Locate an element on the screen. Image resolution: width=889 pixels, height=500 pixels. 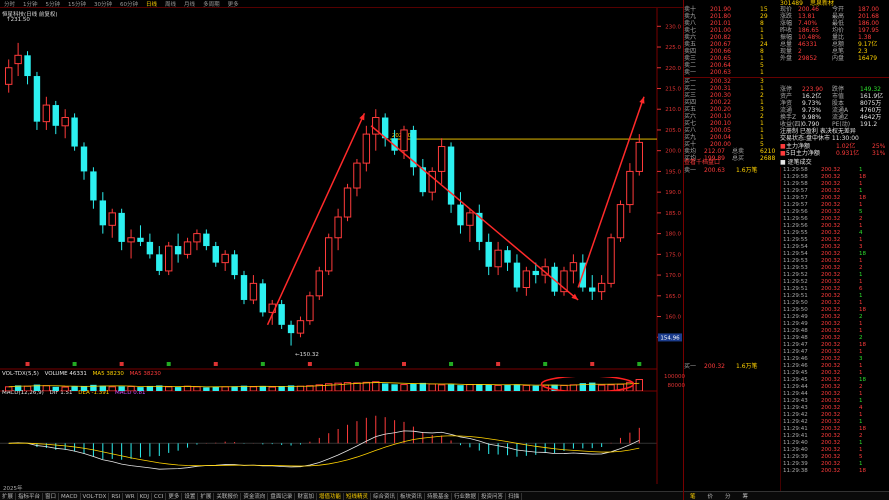
stat2-label-2: 流通A is located at coordinates (840, 110).